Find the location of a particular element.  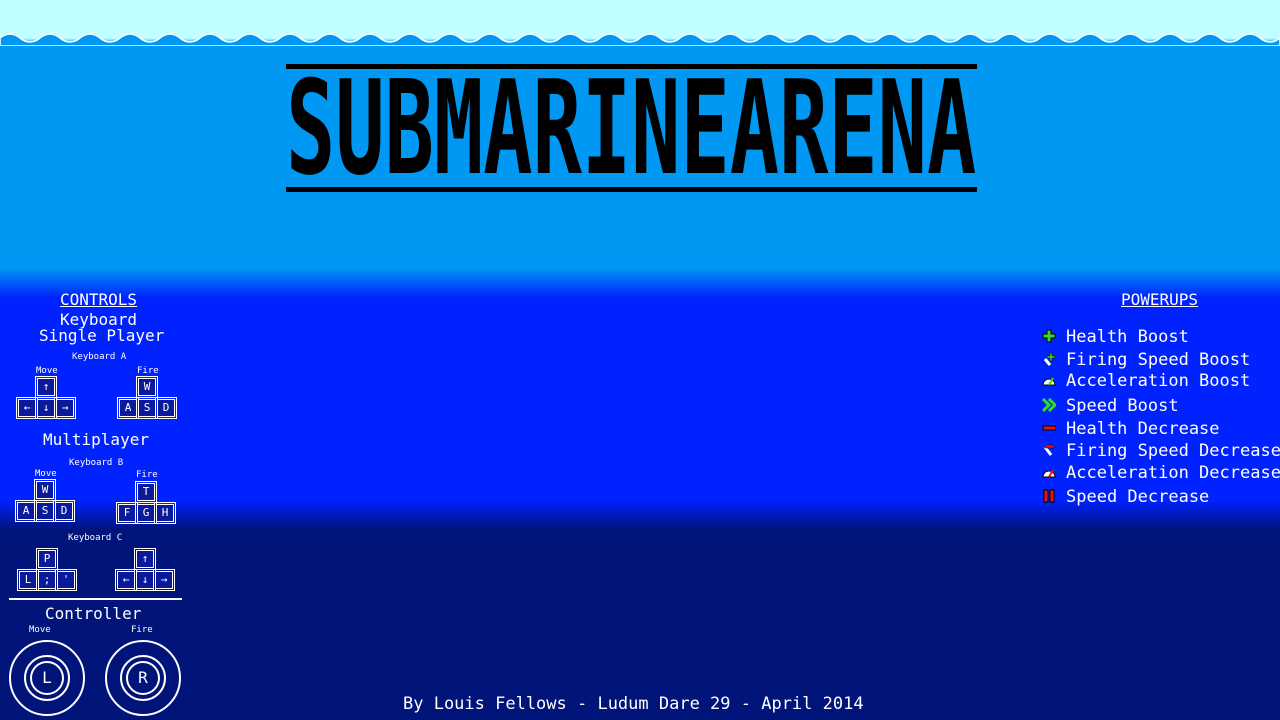

key-h: H is located at coordinates (165, 513).